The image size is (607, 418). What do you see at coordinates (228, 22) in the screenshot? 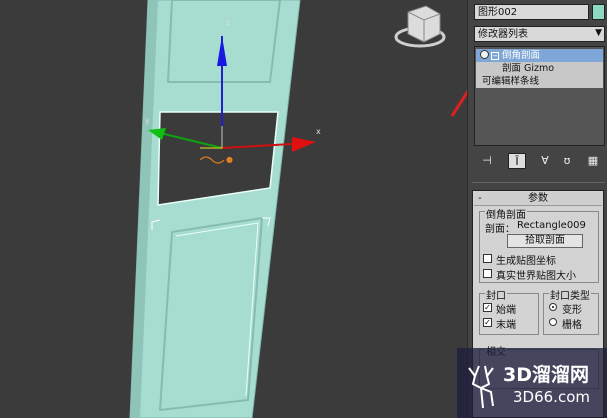
I see `gizmo-z-label: z` at bounding box center [228, 22].